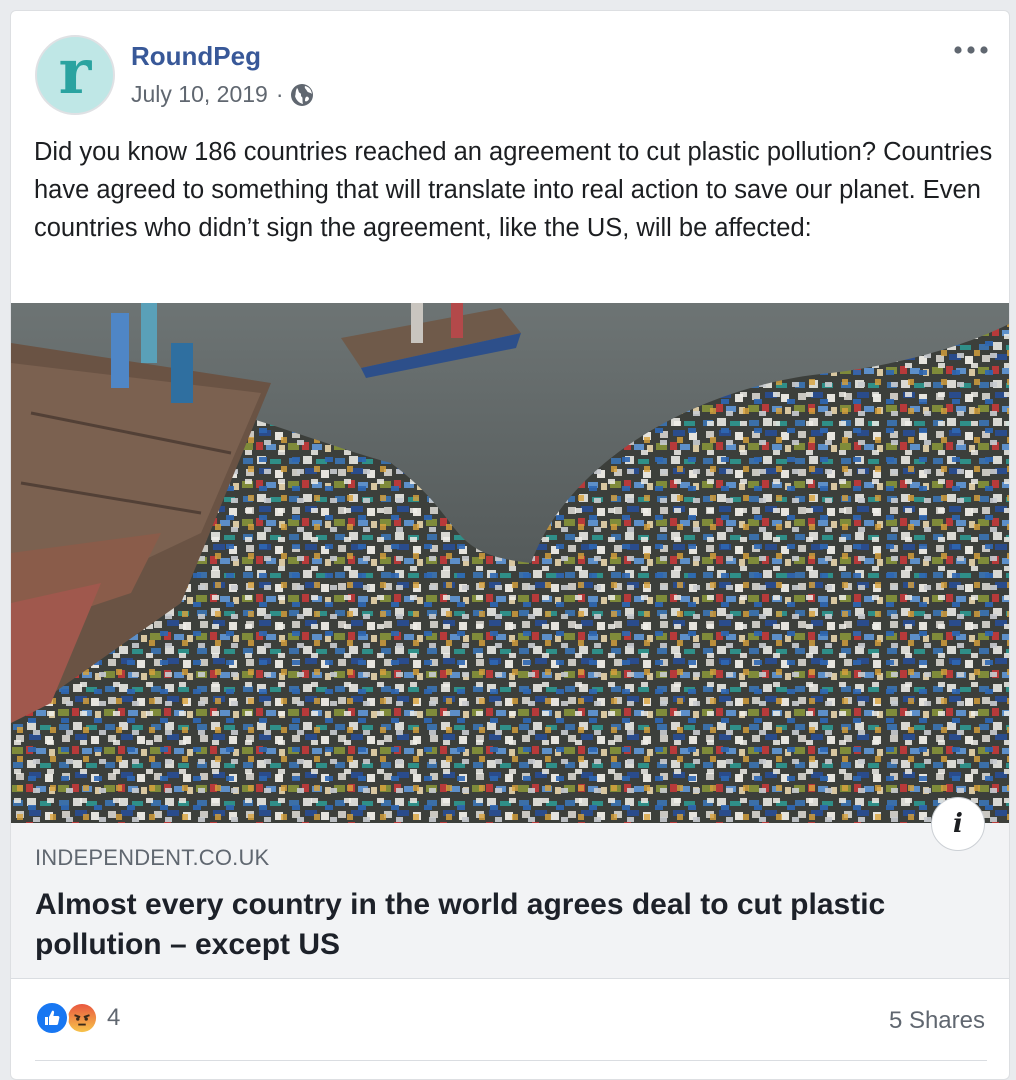  Describe the element at coordinates (937, 1021) in the screenshot. I see `shares-count: 5 Shares` at that location.